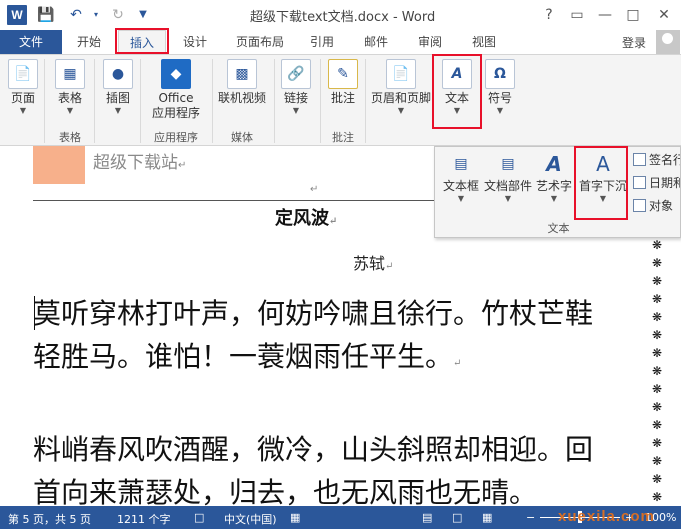 The image size is (681, 529). Describe the element at coordinates (34, 313) in the screenshot. I see `text-cursor` at that location.